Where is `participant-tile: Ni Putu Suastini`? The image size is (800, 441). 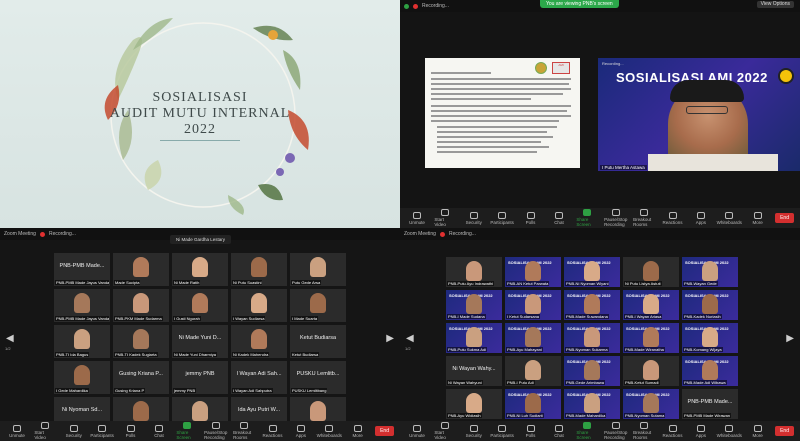 participant-tile: Ni Putu Suastini is located at coordinates (259, 269).